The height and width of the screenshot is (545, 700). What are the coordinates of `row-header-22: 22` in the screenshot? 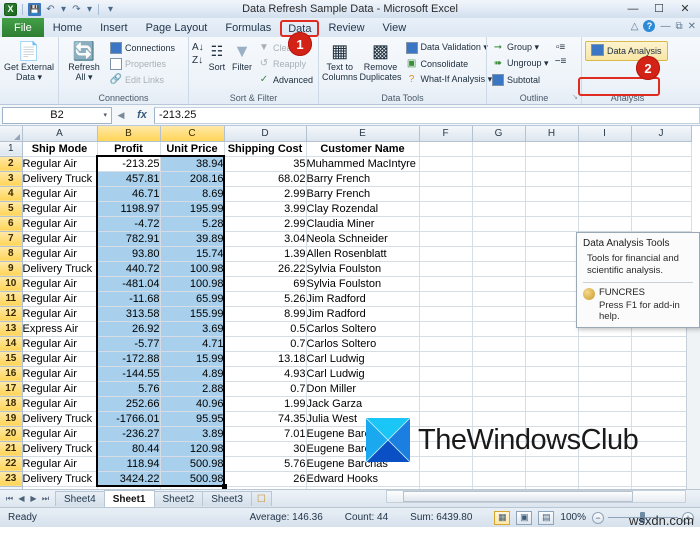 It's located at (11, 464).